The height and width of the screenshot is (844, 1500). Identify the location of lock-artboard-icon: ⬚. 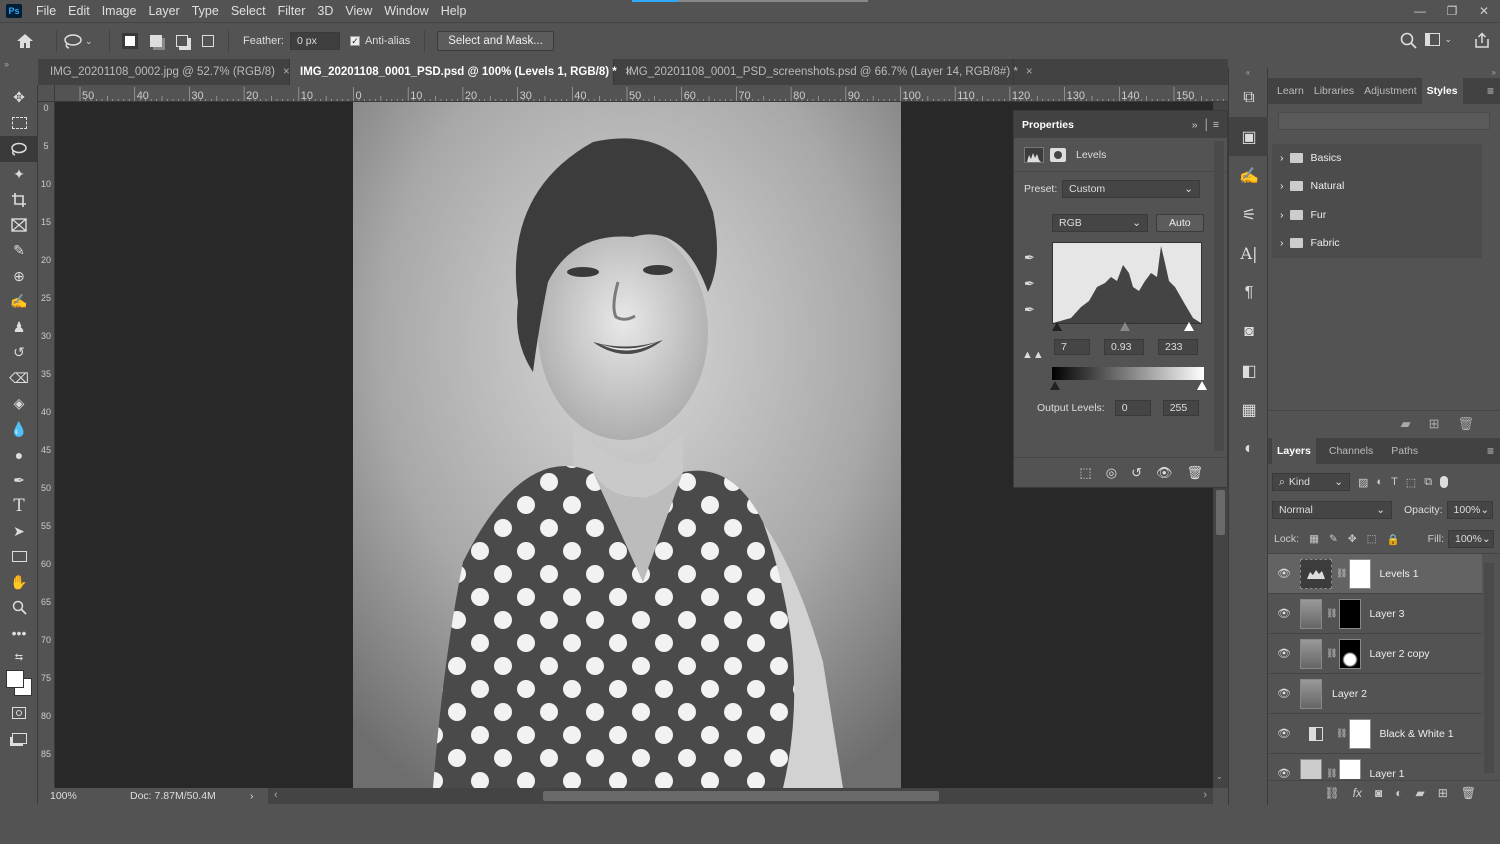
(1372, 539).